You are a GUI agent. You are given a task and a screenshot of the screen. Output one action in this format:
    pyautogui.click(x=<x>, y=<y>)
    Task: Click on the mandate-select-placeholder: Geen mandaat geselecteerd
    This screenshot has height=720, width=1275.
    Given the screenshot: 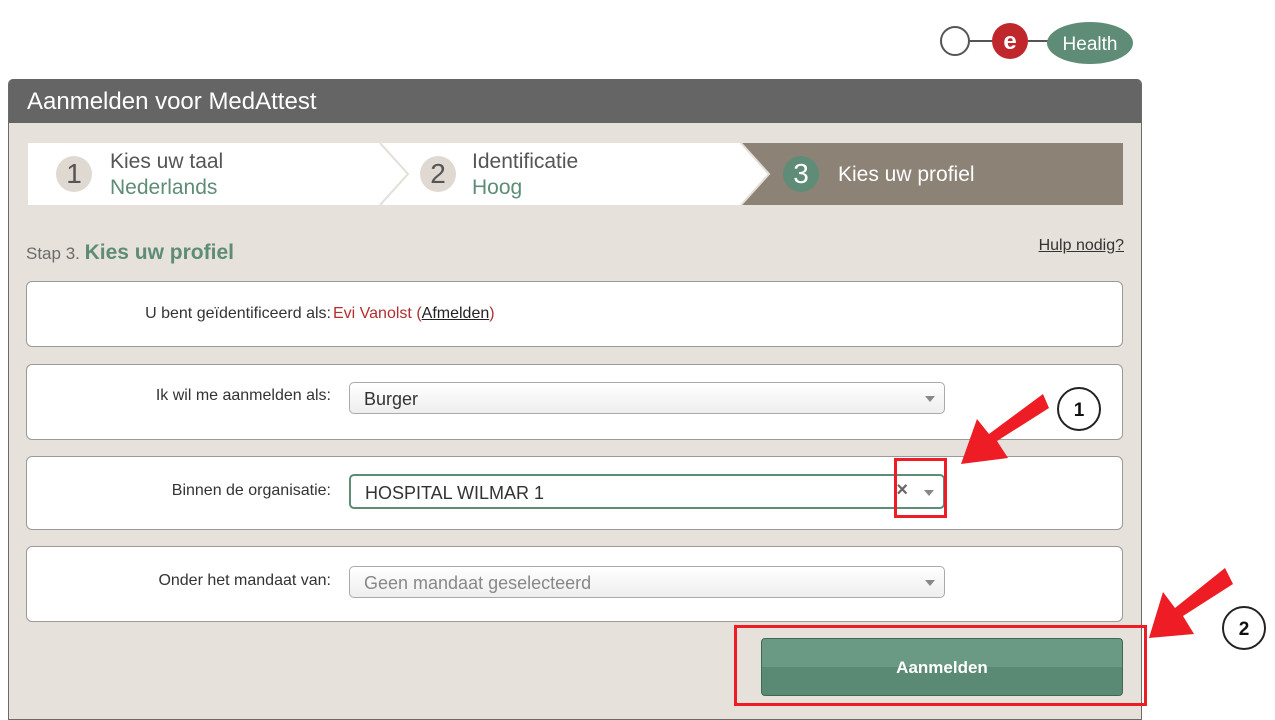 What is the action you would take?
    pyautogui.click(x=478, y=583)
    